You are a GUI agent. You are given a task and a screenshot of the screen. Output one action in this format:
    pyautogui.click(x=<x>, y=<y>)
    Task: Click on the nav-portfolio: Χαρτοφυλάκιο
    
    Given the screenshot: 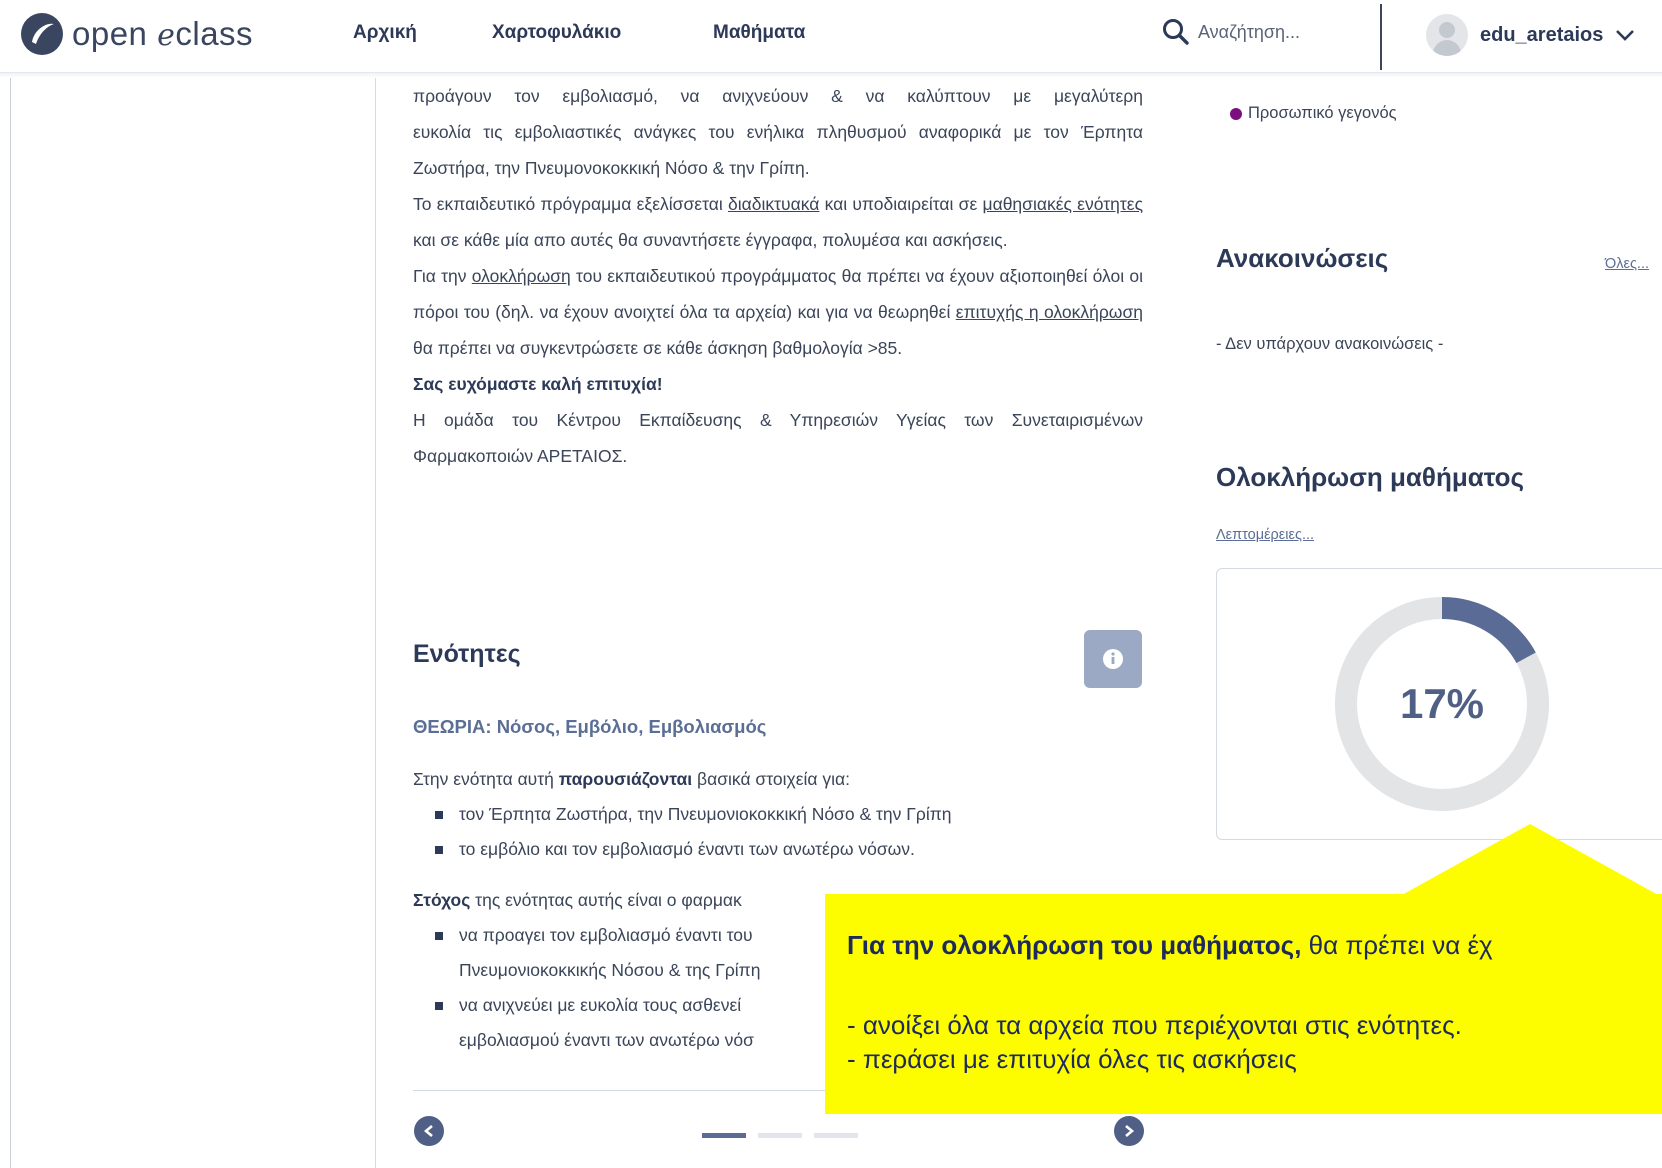 What is the action you would take?
    pyautogui.click(x=556, y=33)
    